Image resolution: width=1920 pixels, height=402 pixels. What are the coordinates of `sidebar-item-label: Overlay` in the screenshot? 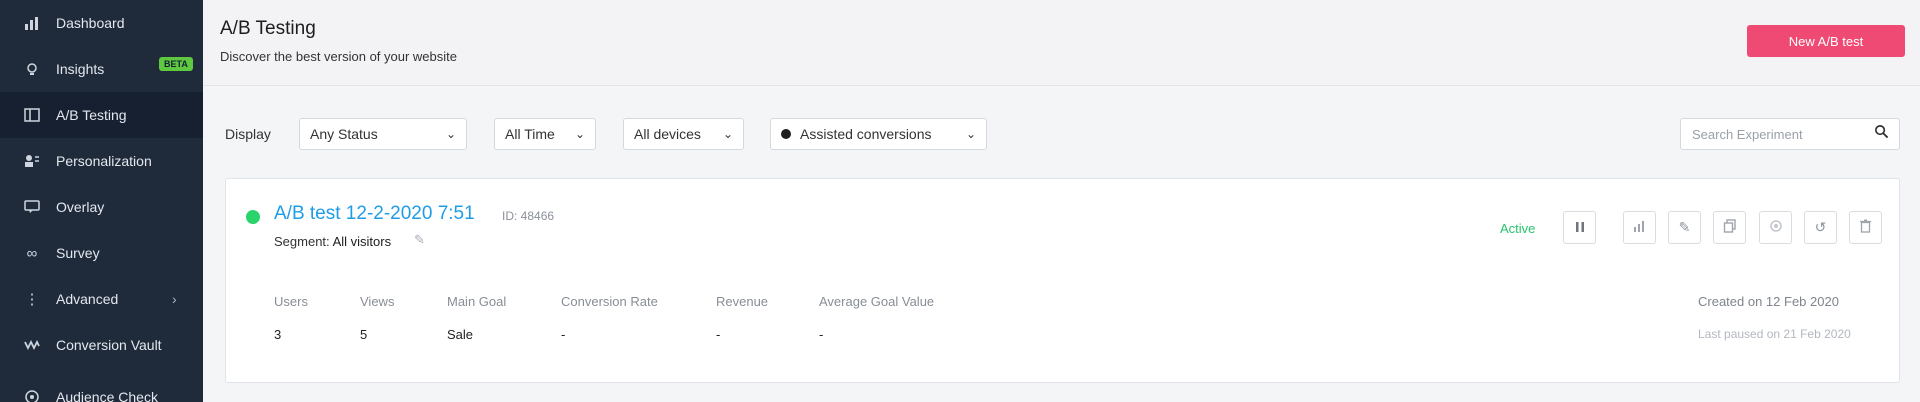 It's located at (80, 207).